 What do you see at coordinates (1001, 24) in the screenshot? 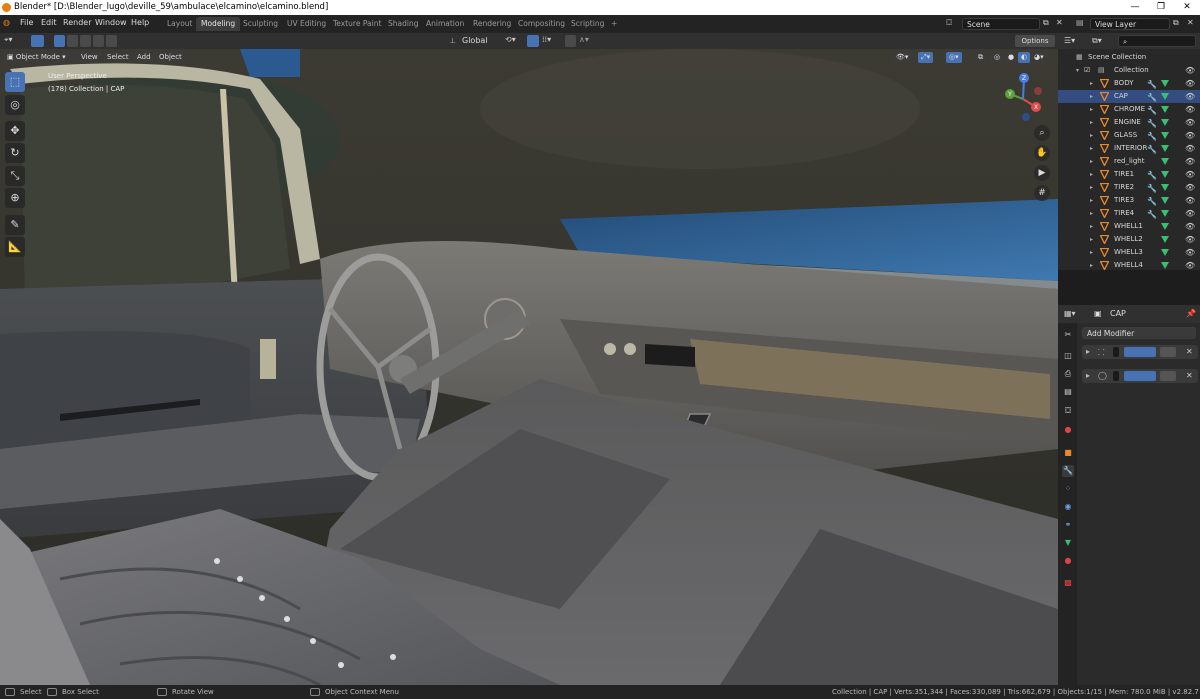
I see `scene-field: Scene` at bounding box center [1001, 24].